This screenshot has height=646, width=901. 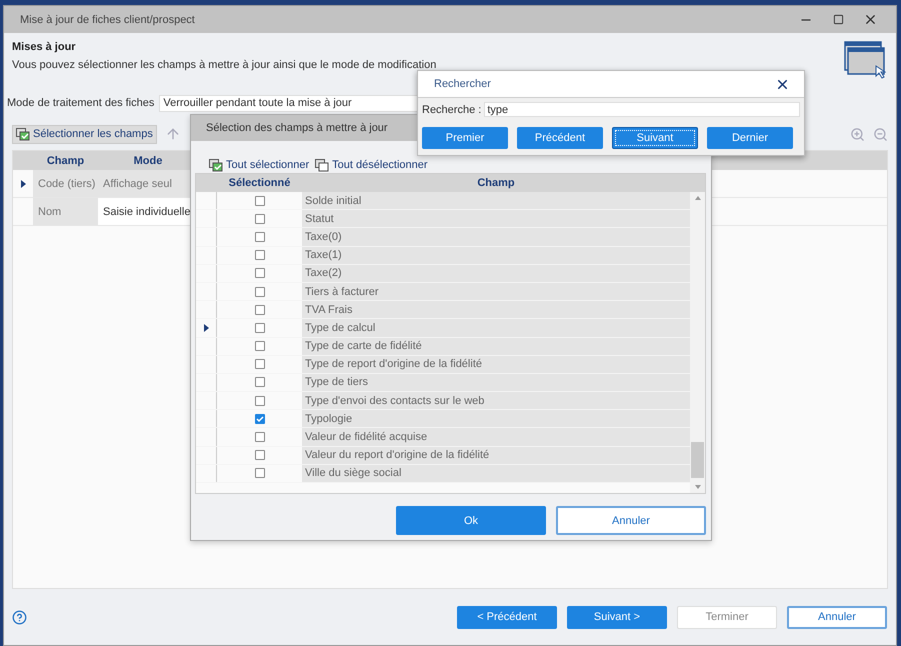 I want to click on up-arrow-icon, so click(x=172, y=134).